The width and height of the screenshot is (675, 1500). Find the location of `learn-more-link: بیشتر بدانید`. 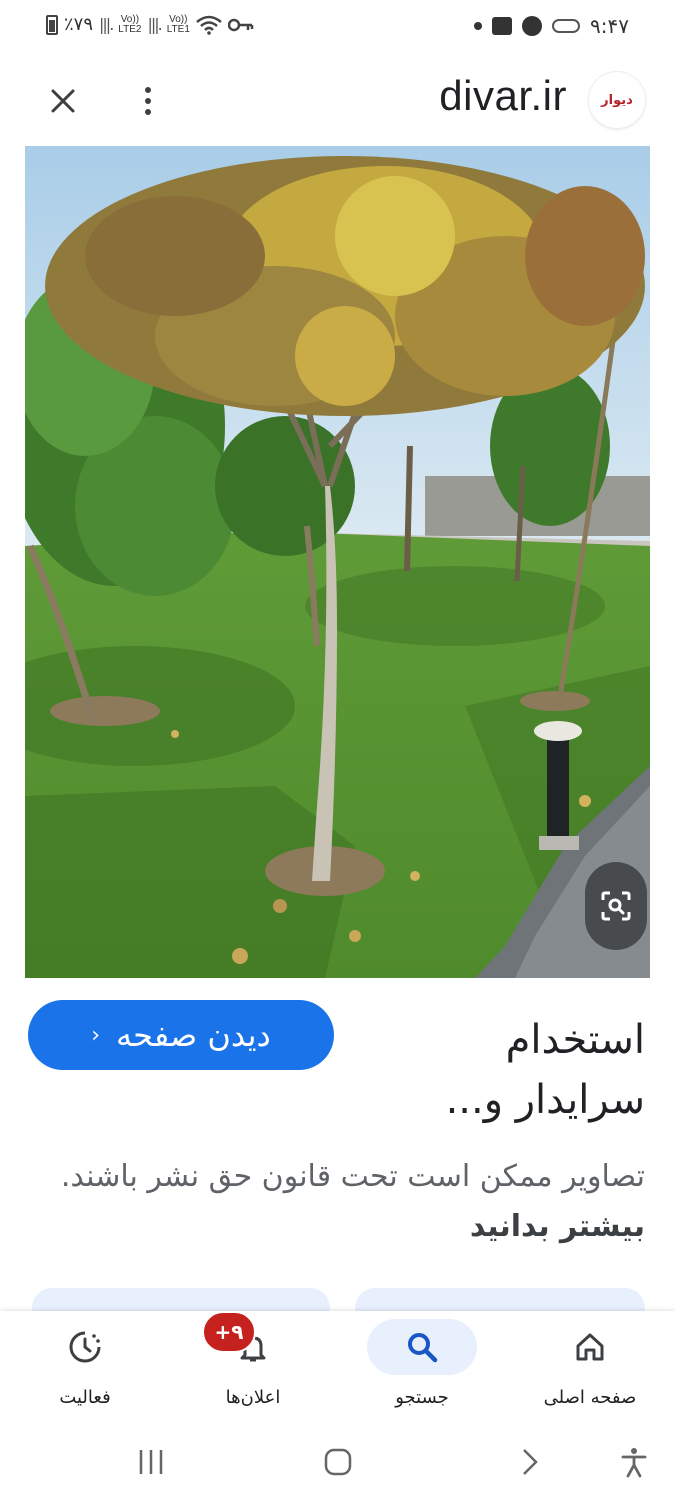

learn-more-link: بیشتر بدانید is located at coordinates (557, 1226).